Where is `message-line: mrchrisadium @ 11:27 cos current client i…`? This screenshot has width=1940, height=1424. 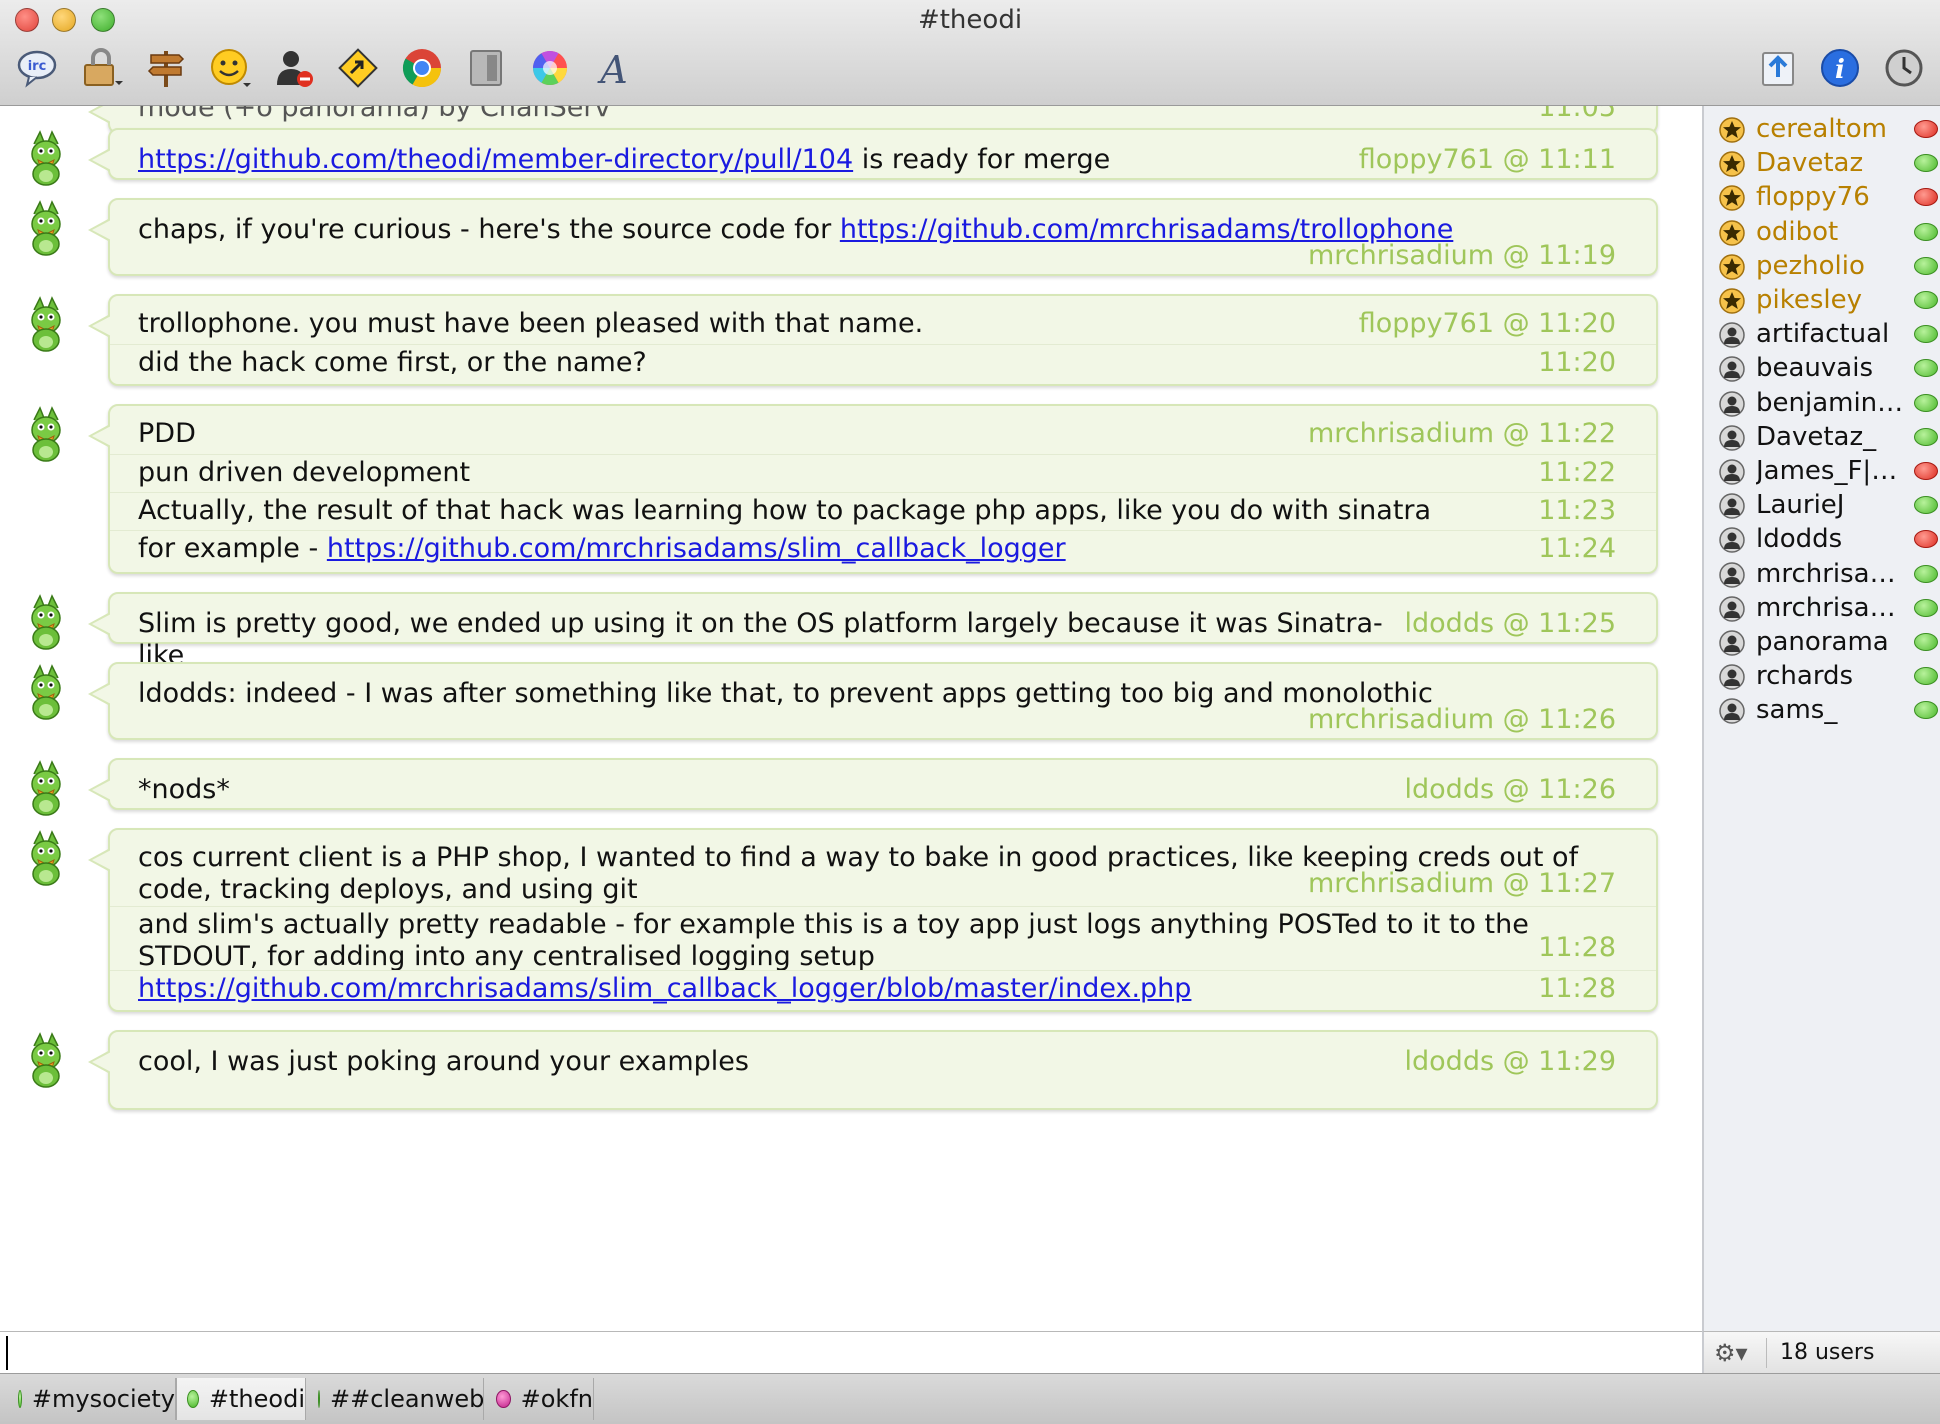
message-line: mrchrisadium @ 11:27 cos current client i… is located at coordinates (883, 873).